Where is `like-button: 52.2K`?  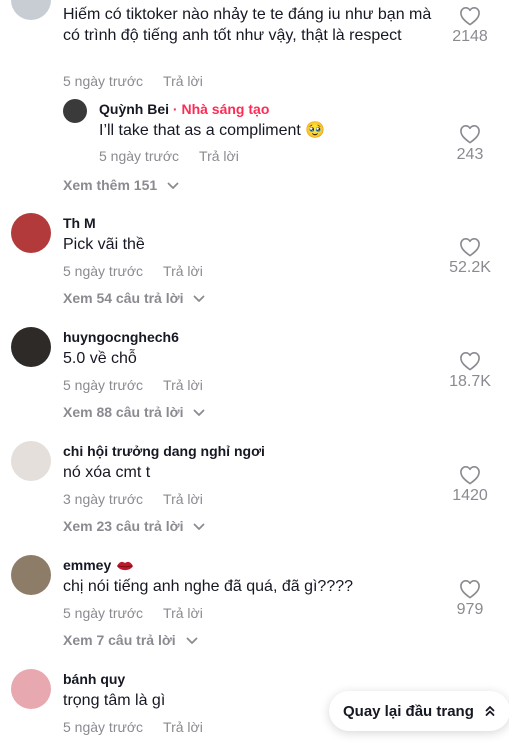 like-button: 52.2K is located at coordinates (470, 257).